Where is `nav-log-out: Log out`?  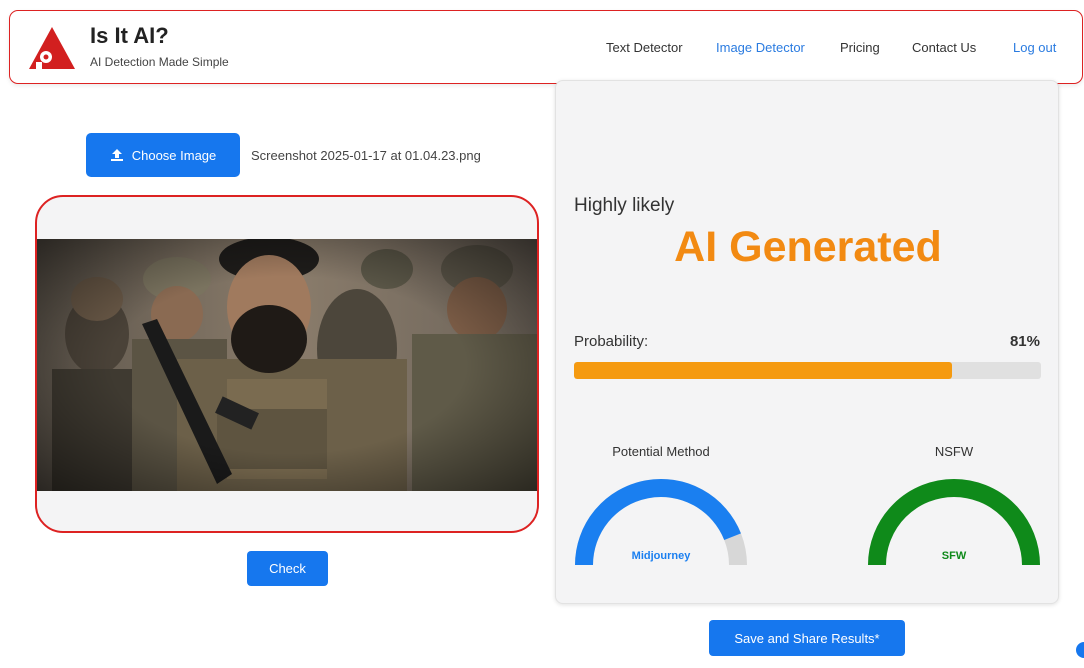
nav-log-out: Log out is located at coordinates (1034, 47).